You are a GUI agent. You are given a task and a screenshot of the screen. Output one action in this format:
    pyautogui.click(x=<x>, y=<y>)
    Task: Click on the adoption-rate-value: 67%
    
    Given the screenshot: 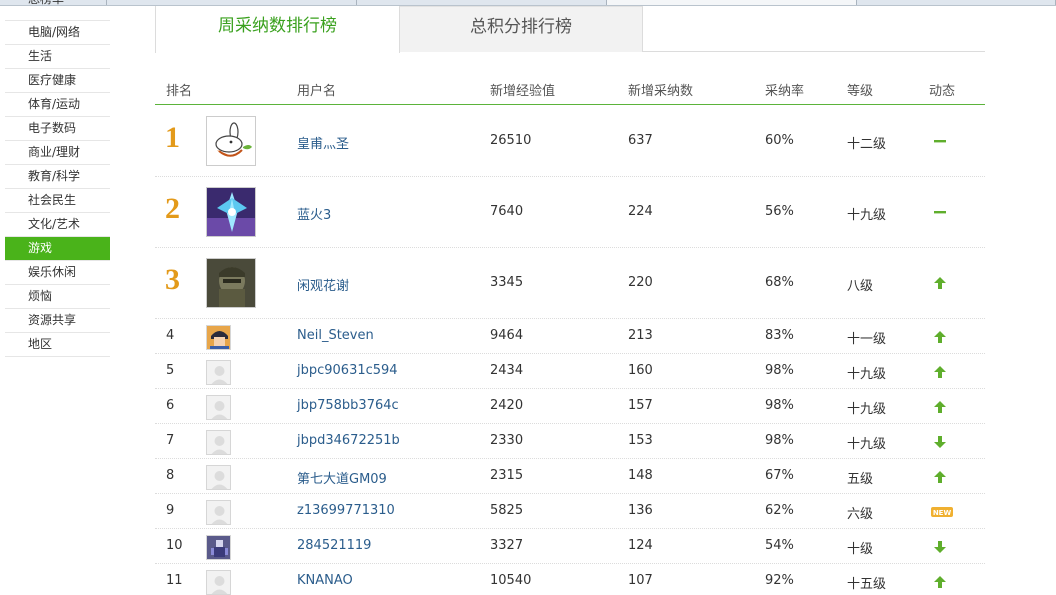 What is the action you would take?
    pyautogui.click(x=779, y=475)
    